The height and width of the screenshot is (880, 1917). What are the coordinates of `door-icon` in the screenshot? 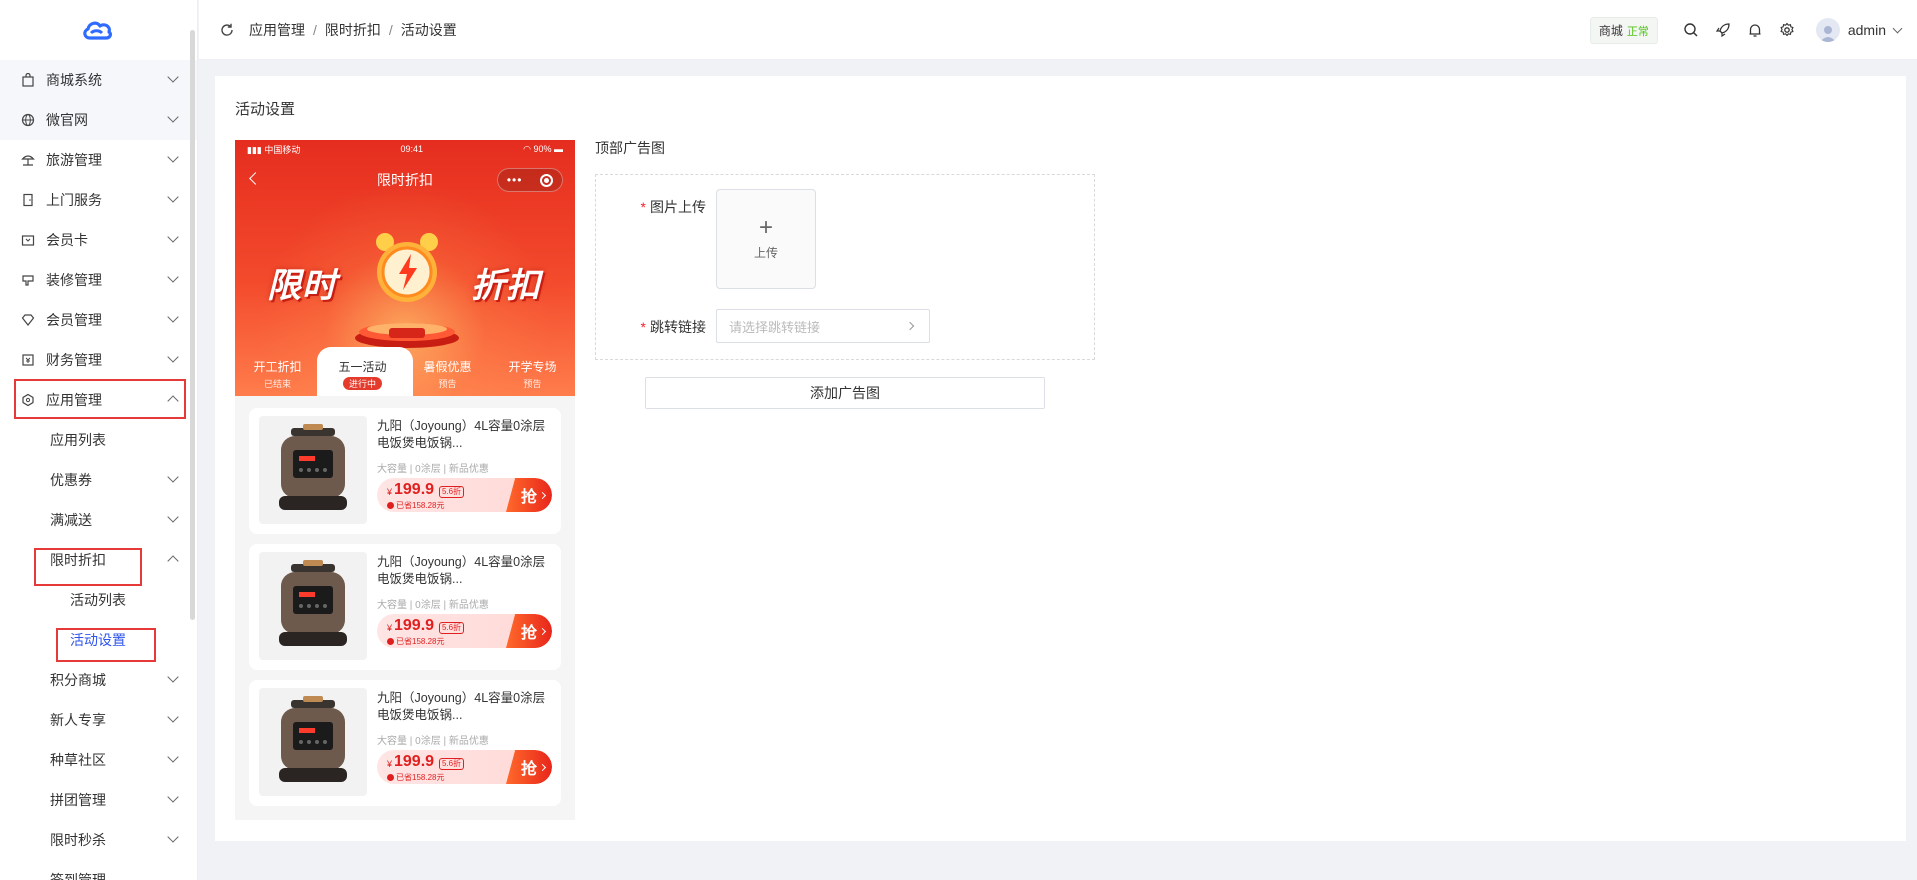 It's located at (28, 200).